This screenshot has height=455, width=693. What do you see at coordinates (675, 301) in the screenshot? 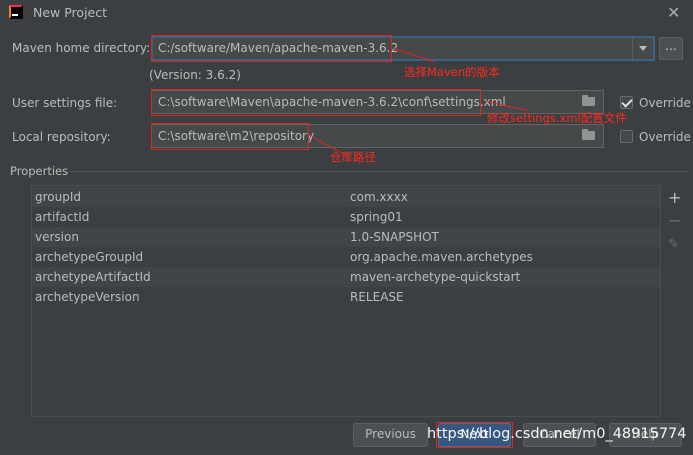
I see `properties-toolbar: + − ✎` at bounding box center [675, 301].